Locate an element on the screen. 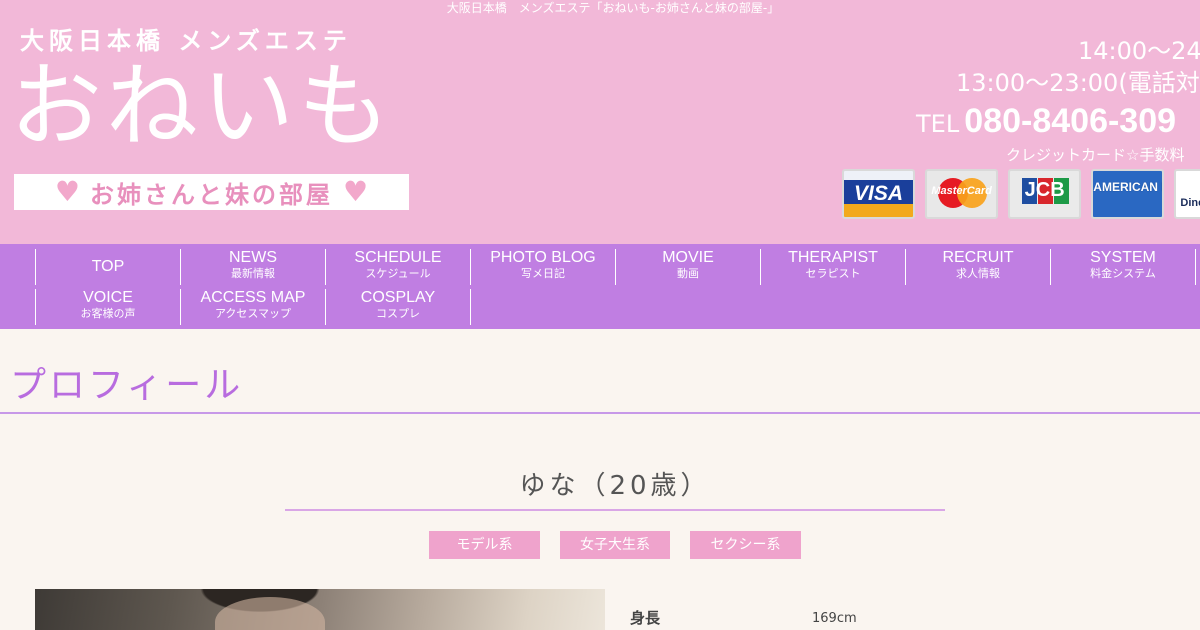  logo-band: ♥ お姉さんと妹の部屋 ♥ is located at coordinates (211, 192).